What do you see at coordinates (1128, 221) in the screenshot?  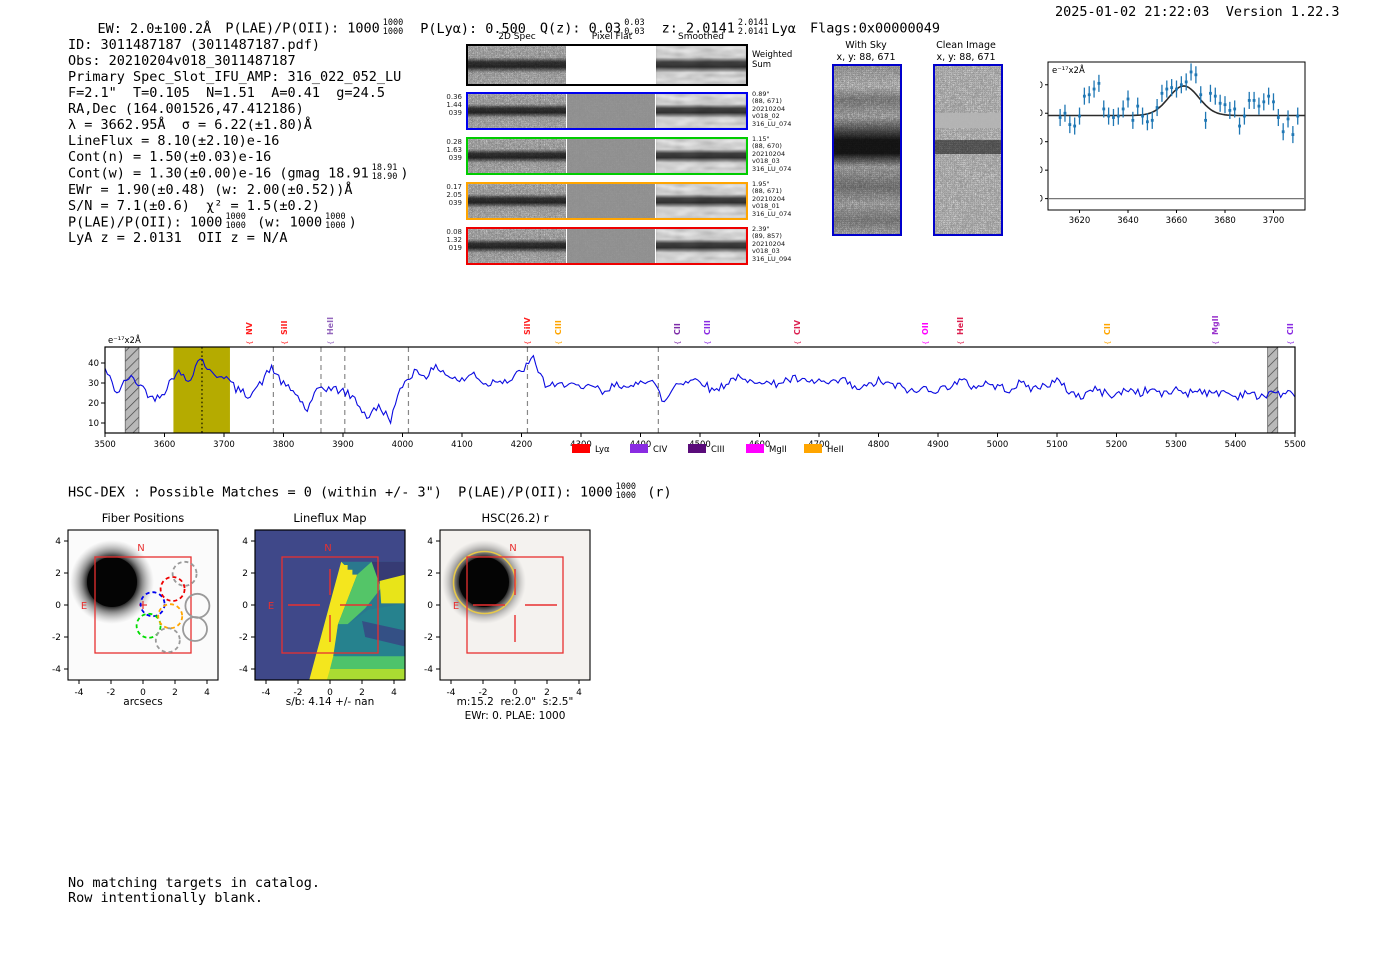 I see `svg-text: 3640` at bounding box center [1128, 221].